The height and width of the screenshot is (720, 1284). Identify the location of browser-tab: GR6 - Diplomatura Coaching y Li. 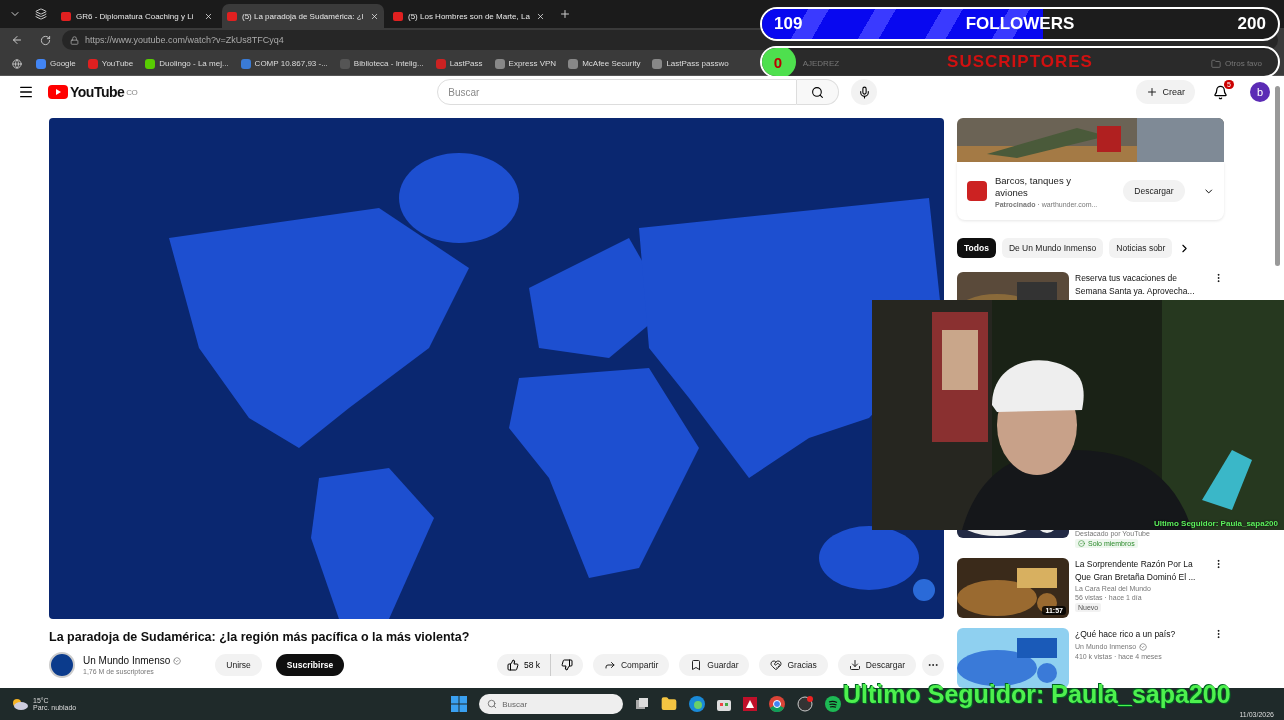
(137, 16).